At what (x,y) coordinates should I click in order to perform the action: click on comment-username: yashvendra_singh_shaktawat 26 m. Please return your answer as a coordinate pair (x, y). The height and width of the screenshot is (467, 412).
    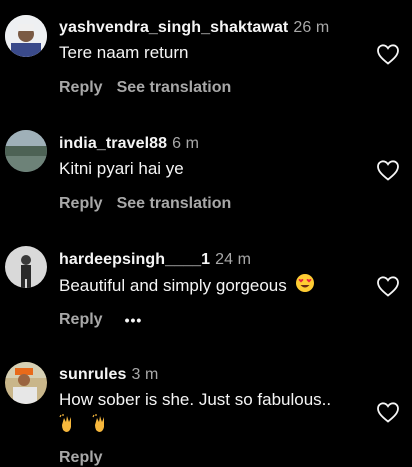
    Looking at the image, I should click on (194, 28).